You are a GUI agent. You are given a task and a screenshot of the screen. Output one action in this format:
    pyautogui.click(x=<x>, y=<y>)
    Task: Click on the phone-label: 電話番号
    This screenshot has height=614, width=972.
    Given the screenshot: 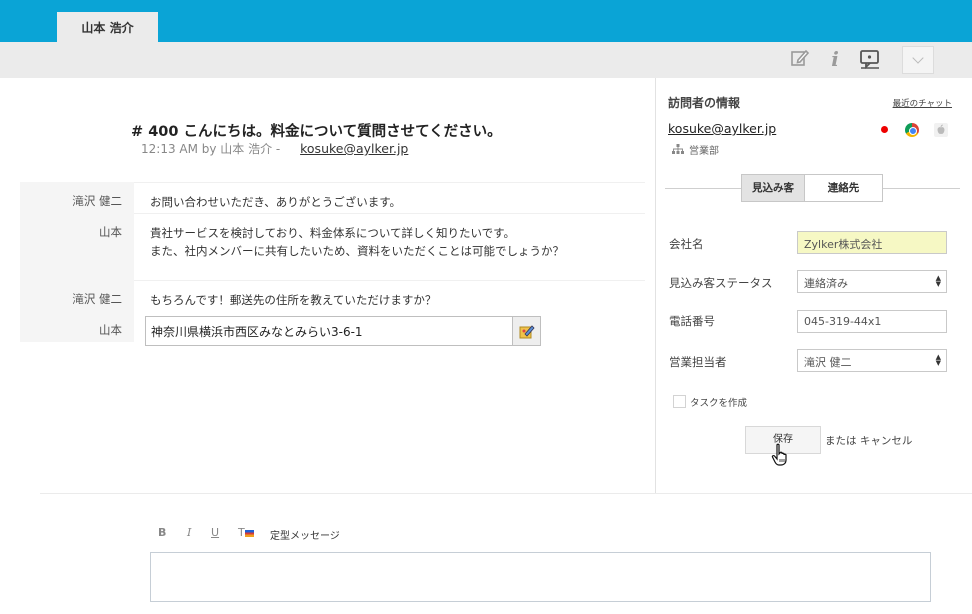 What is the action you would take?
    pyautogui.click(x=692, y=321)
    